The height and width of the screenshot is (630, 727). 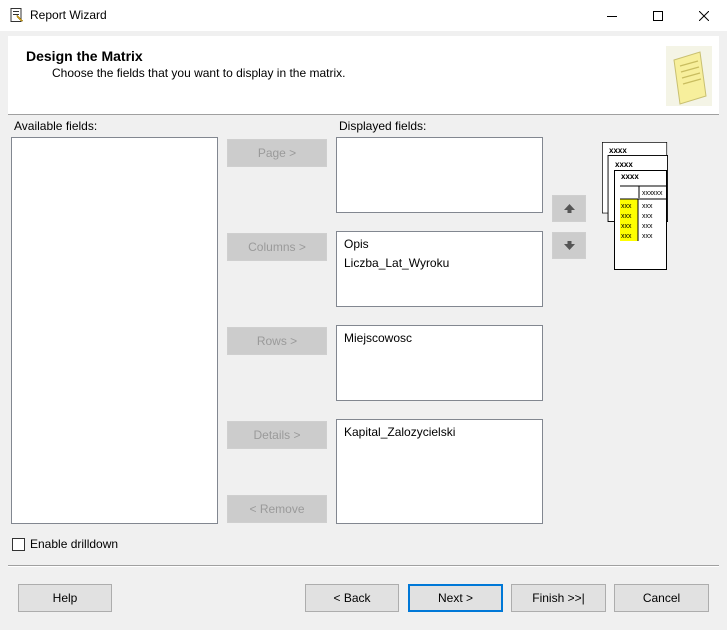 I want to click on displayed-fields-label: Displayed fields:, so click(x=383, y=126).